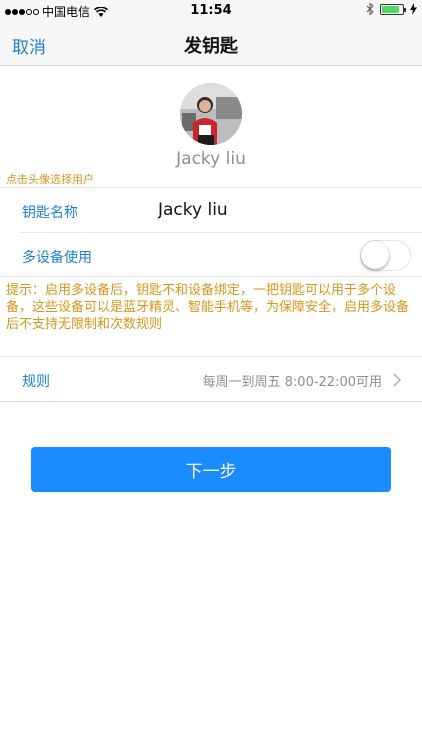 The height and width of the screenshot is (750, 422). I want to click on user-name: Jacky liu, so click(211, 159).